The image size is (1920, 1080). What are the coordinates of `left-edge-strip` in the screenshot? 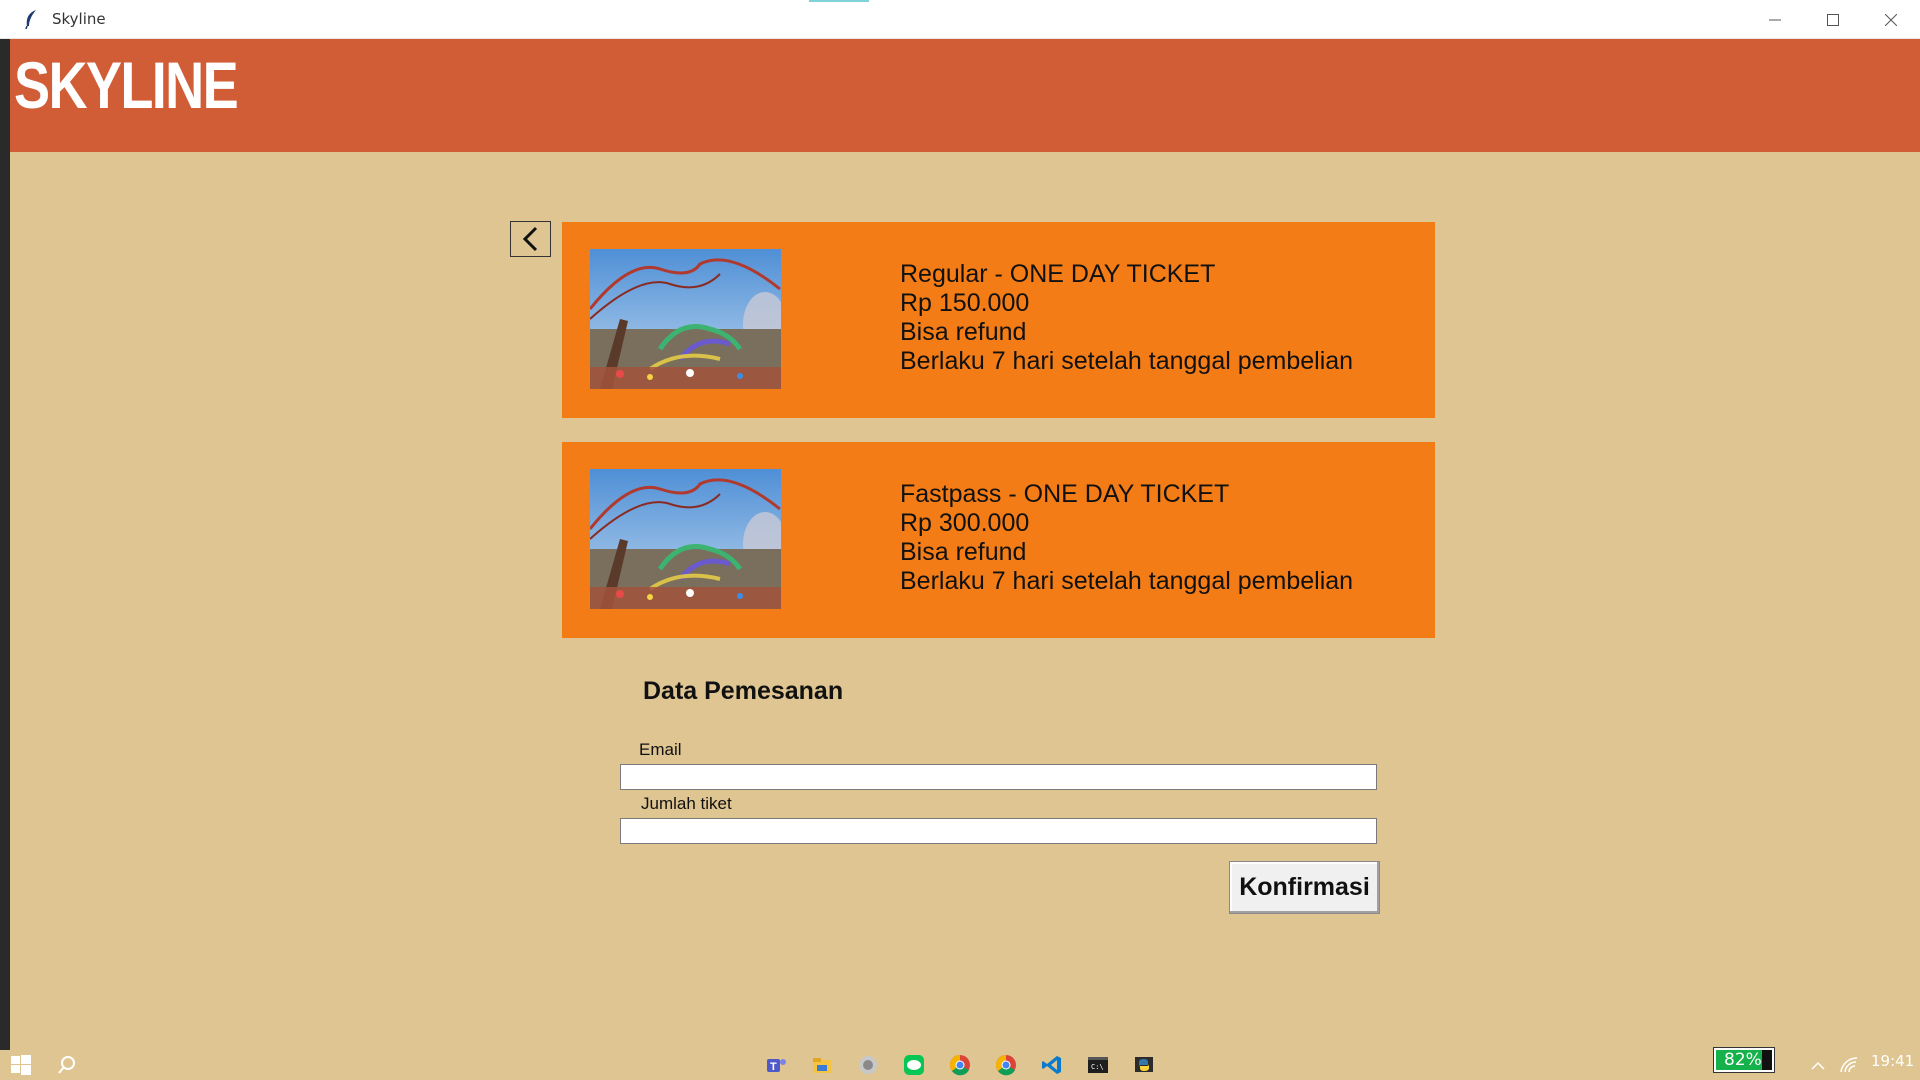 It's located at (5, 544).